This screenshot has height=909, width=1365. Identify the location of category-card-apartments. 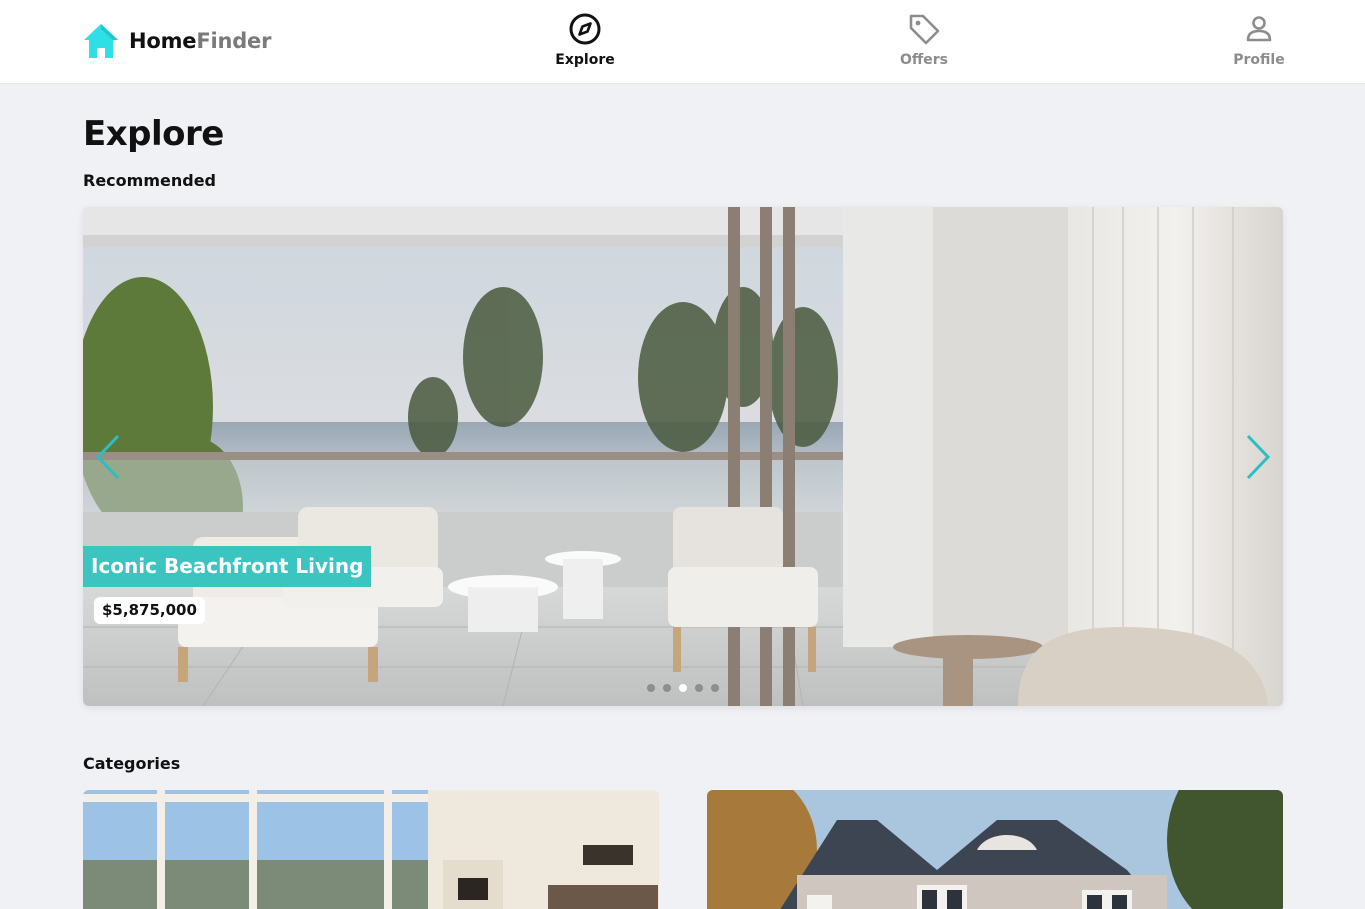
(371, 849).